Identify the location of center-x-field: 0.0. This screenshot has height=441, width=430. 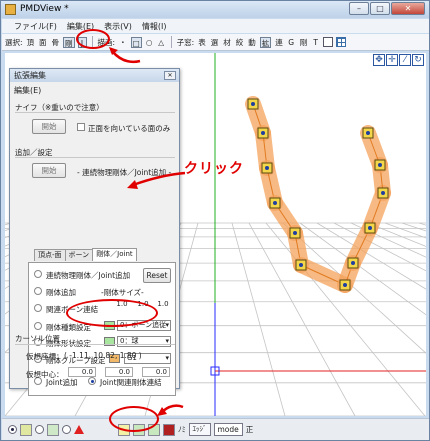
(82, 372).